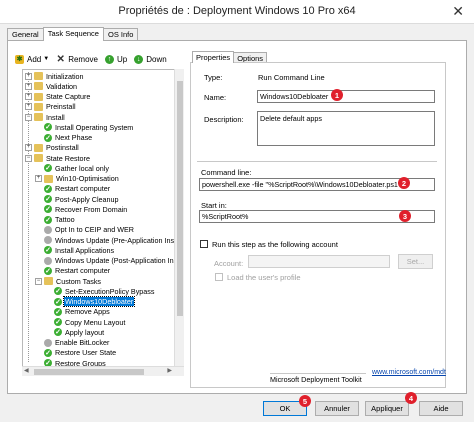 The width and height of the screenshot is (474, 422). I want to click on tree-item-label: Install Applications, so click(85, 250).